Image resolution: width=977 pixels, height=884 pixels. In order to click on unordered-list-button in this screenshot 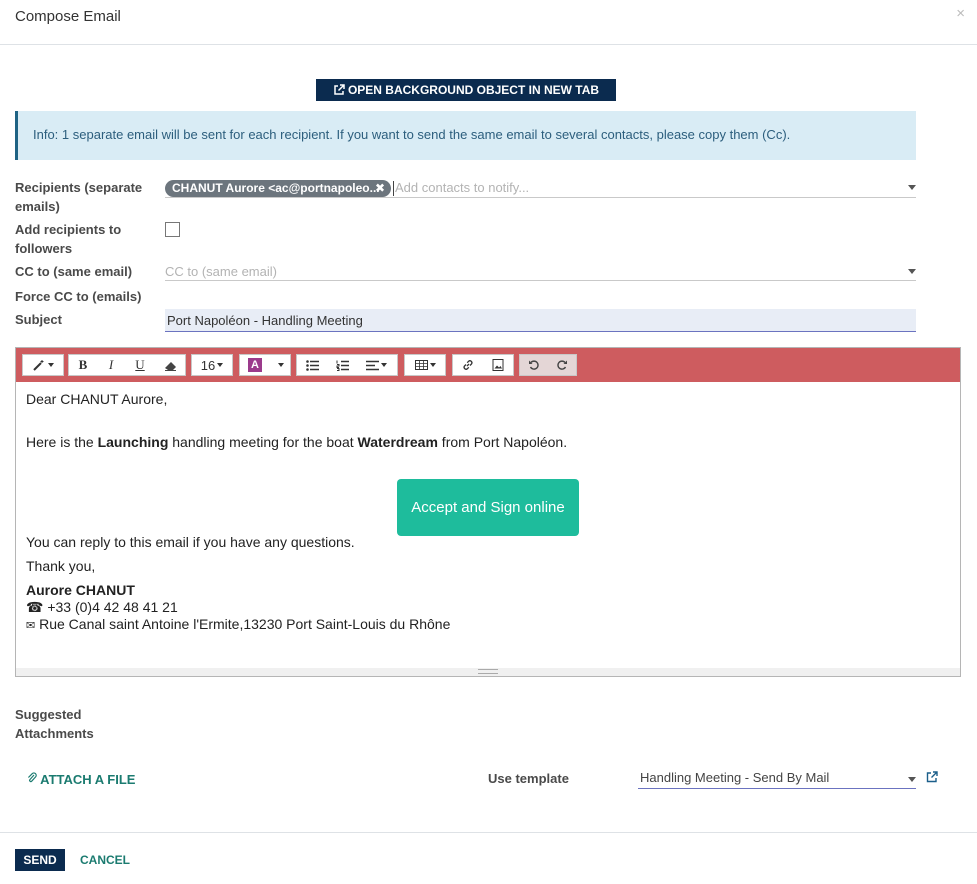, I will do `click(312, 365)`.